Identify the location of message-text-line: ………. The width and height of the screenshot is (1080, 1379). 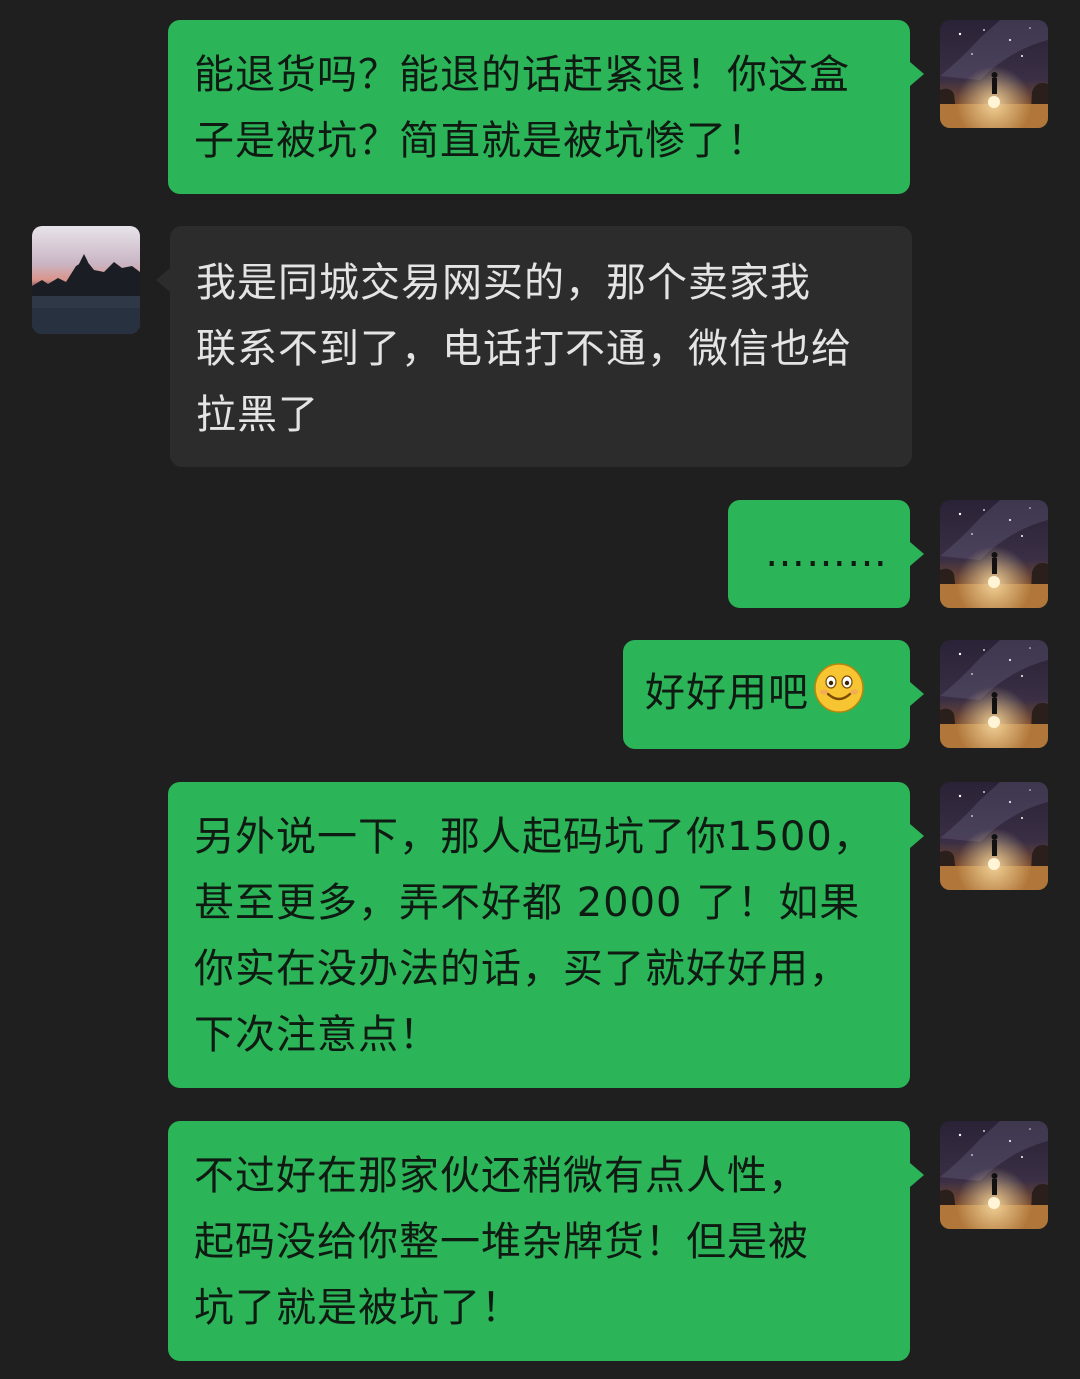
(826, 553).